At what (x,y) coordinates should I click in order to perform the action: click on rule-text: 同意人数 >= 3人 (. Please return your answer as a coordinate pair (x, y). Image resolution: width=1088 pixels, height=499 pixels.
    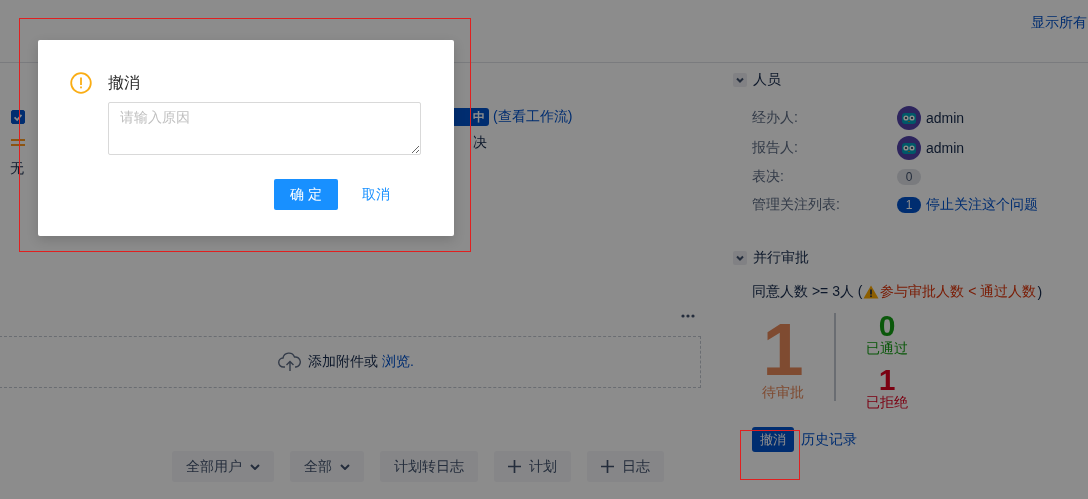
    Looking at the image, I should click on (807, 292).